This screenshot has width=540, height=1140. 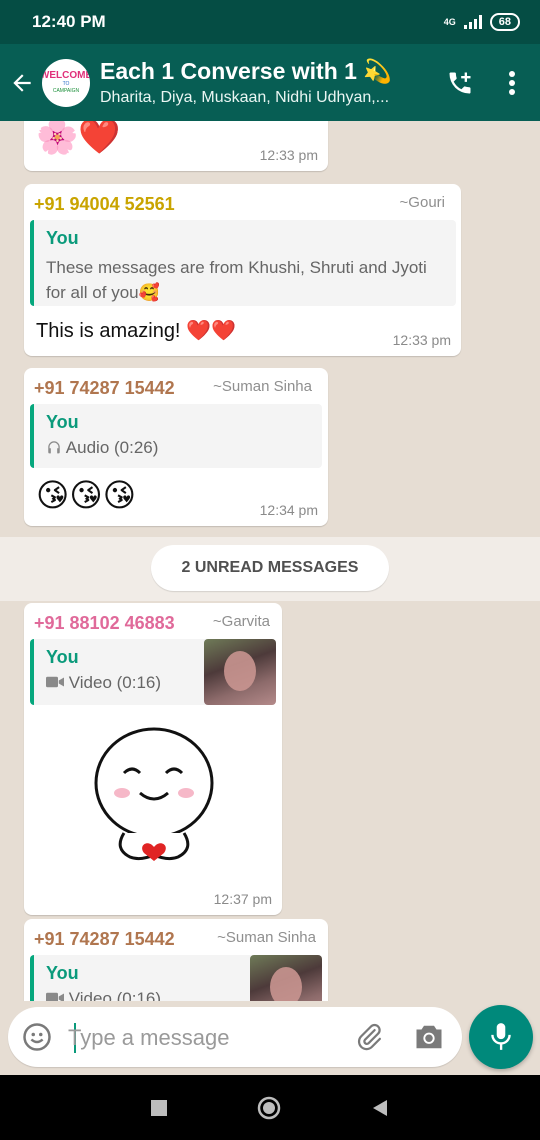 I want to click on unread-divider: 2 UNREAD MESSAGES, so click(x=270, y=569).